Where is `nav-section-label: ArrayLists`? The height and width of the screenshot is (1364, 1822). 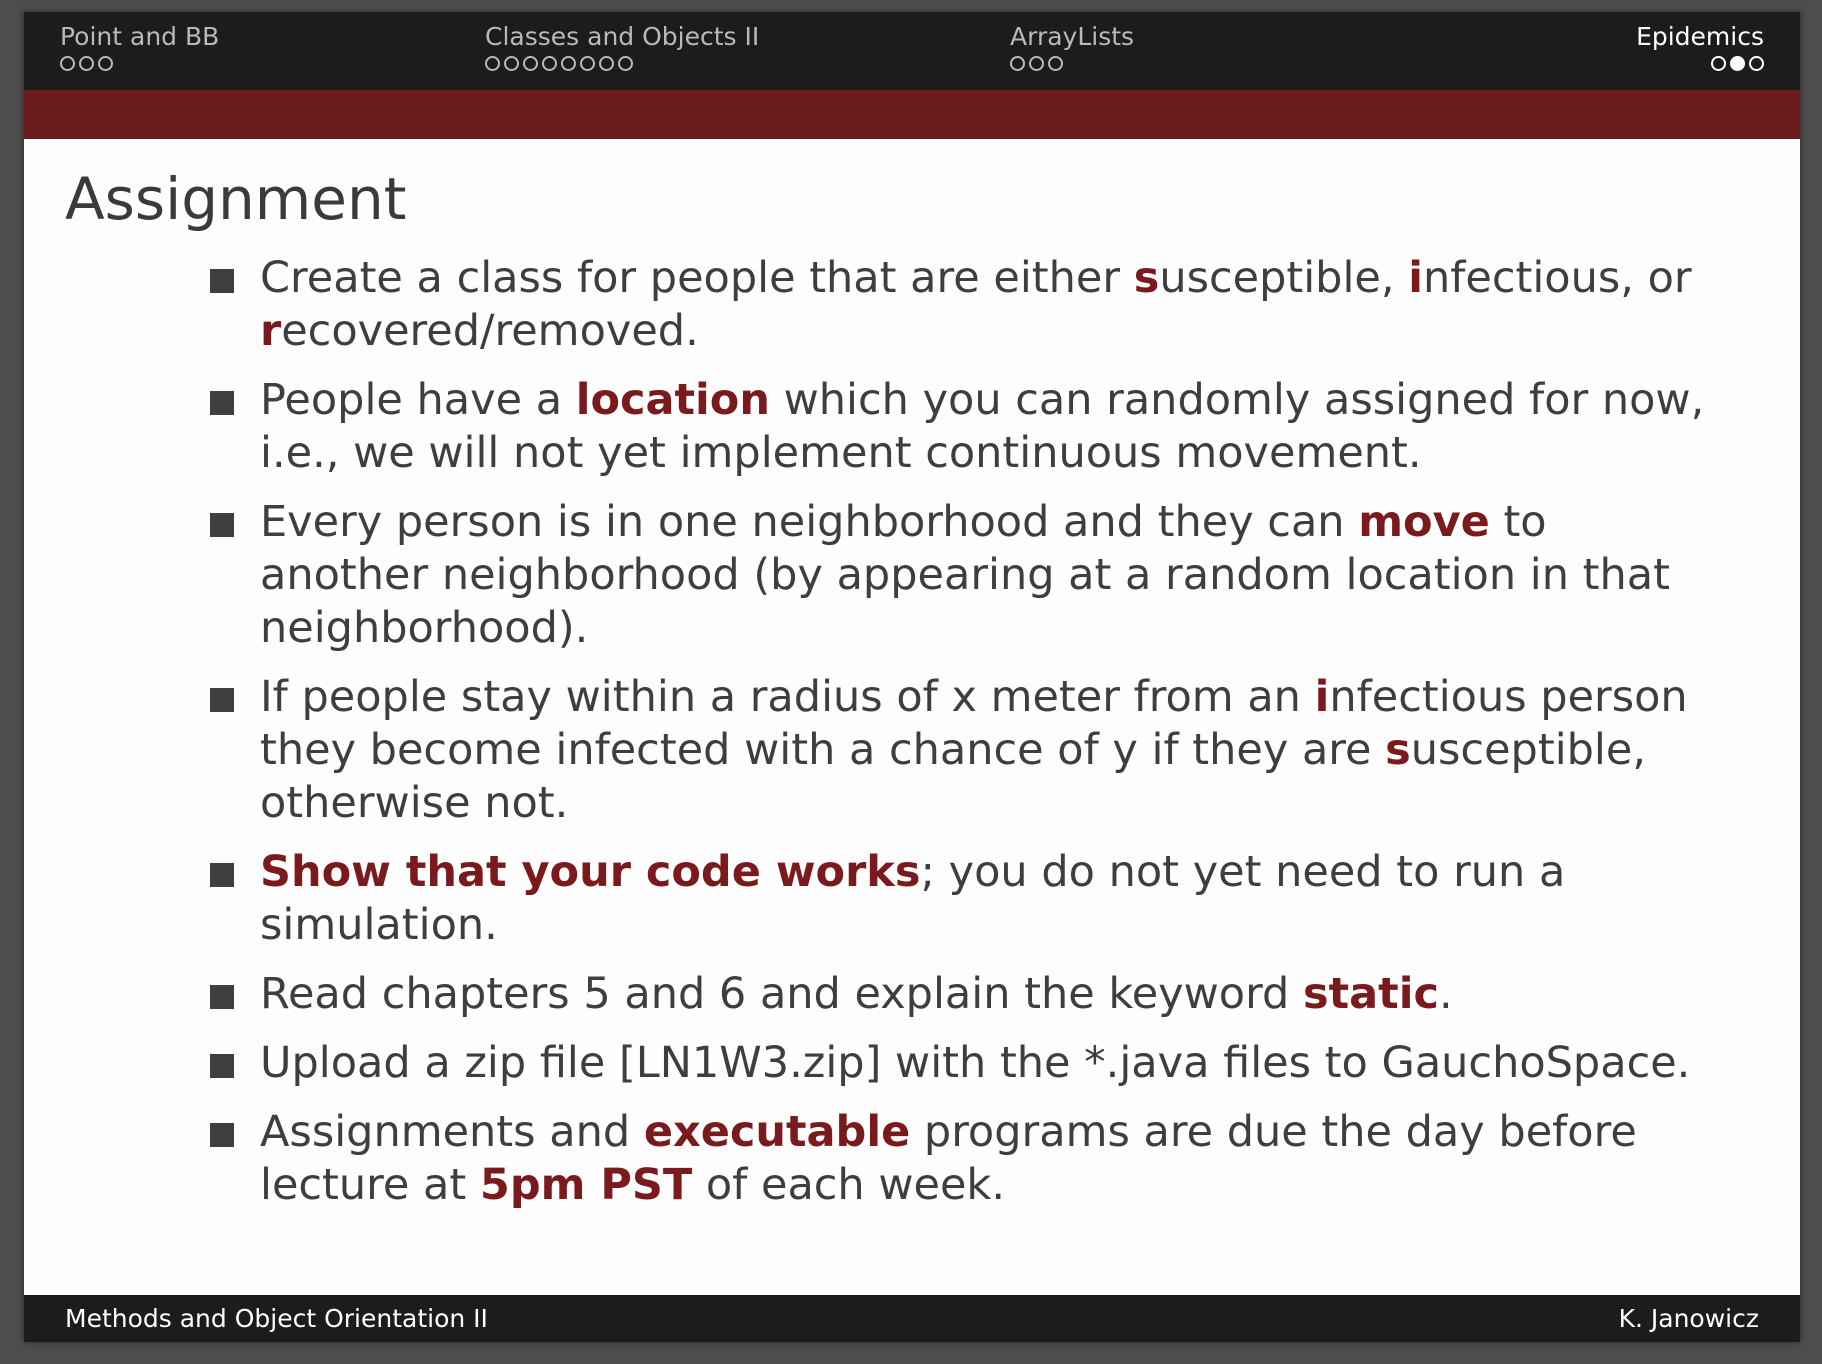 nav-section-label: ArrayLists is located at coordinates (1072, 36).